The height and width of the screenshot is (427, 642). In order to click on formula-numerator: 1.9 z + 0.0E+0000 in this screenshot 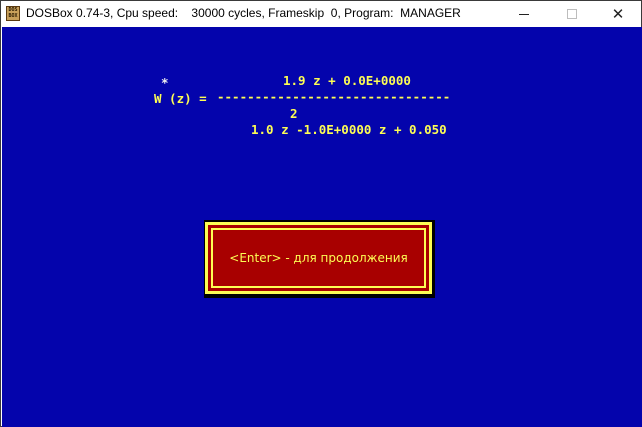, I will do `click(347, 80)`.